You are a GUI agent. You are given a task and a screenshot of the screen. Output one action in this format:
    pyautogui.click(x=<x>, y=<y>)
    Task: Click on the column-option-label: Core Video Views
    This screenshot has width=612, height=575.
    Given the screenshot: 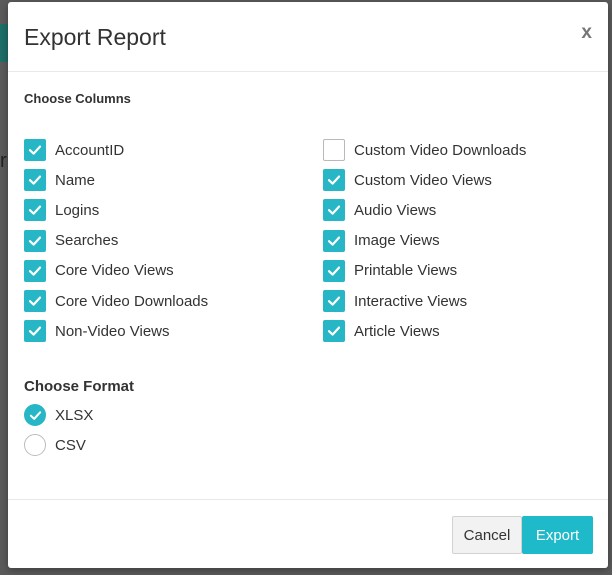 What is the action you would take?
    pyautogui.click(x=114, y=271)
    